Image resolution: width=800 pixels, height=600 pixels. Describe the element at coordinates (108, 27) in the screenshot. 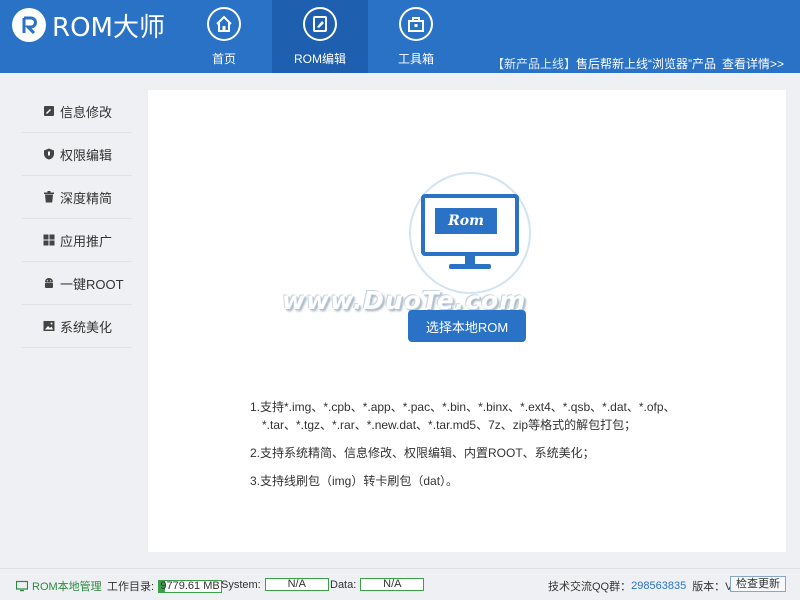

I see `app-title: ROM大师` at that location.